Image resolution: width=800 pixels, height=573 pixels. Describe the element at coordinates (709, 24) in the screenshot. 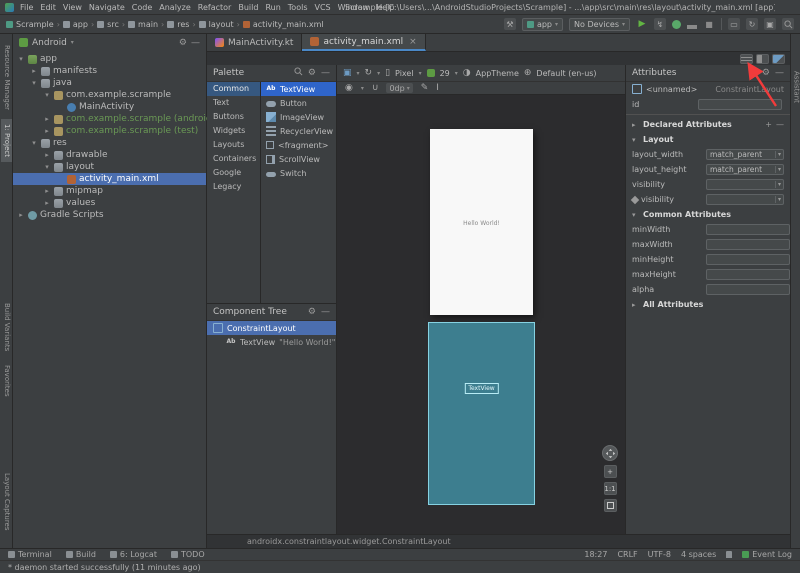

I see `stop-button: ■` at that location.